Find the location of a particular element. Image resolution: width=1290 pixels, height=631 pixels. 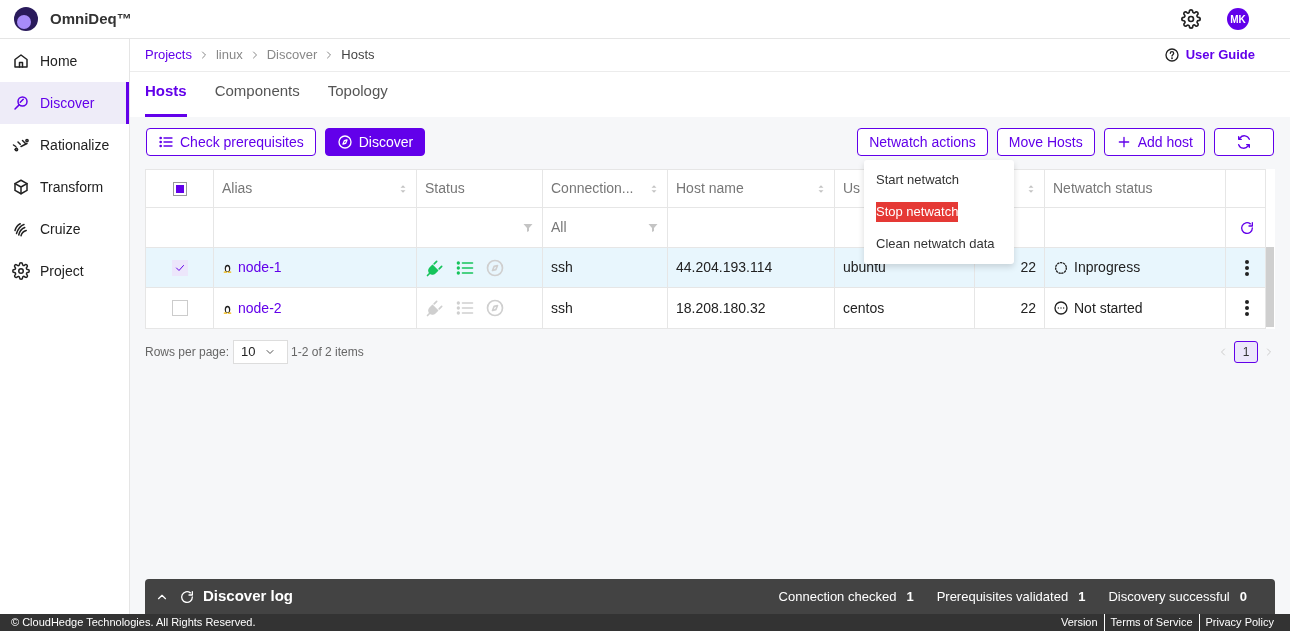

logo-icon is located at coordinates (26, 19).